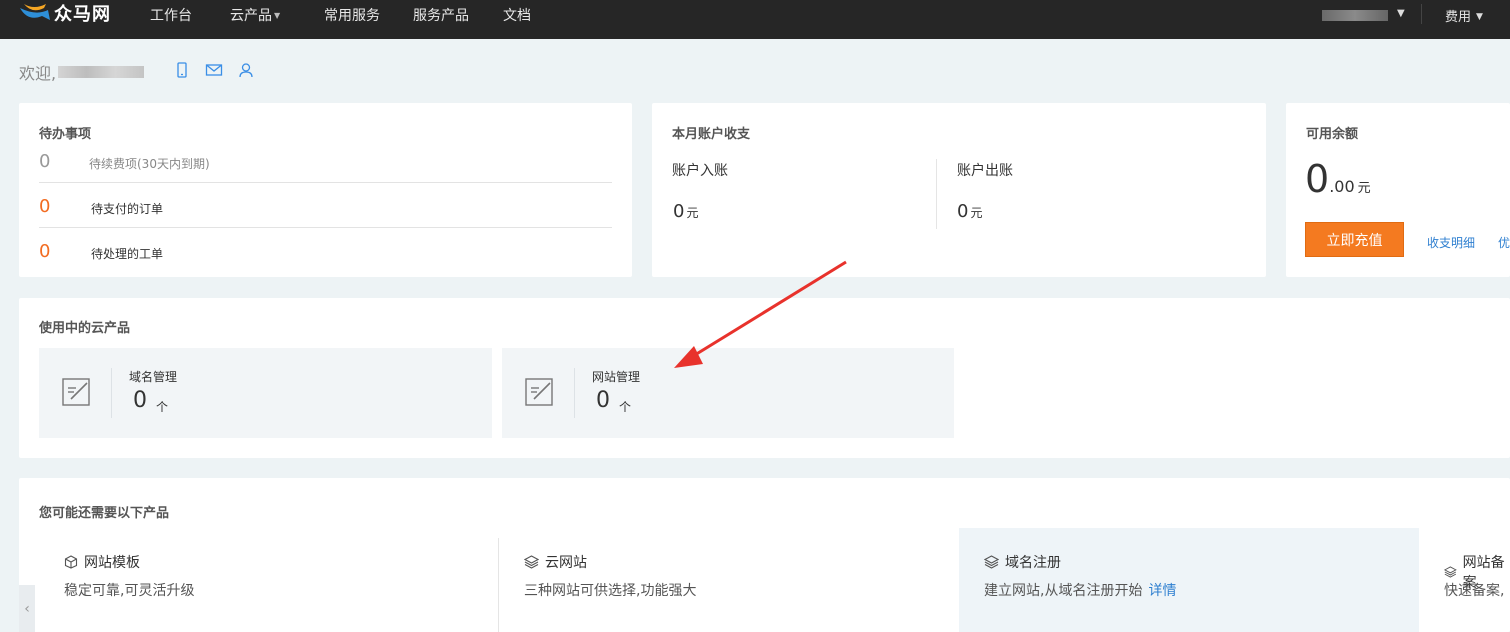  Describe the element at coordinates (1458, 17) in the screenshot. I see `fee-menu-label: 费用` at that location.